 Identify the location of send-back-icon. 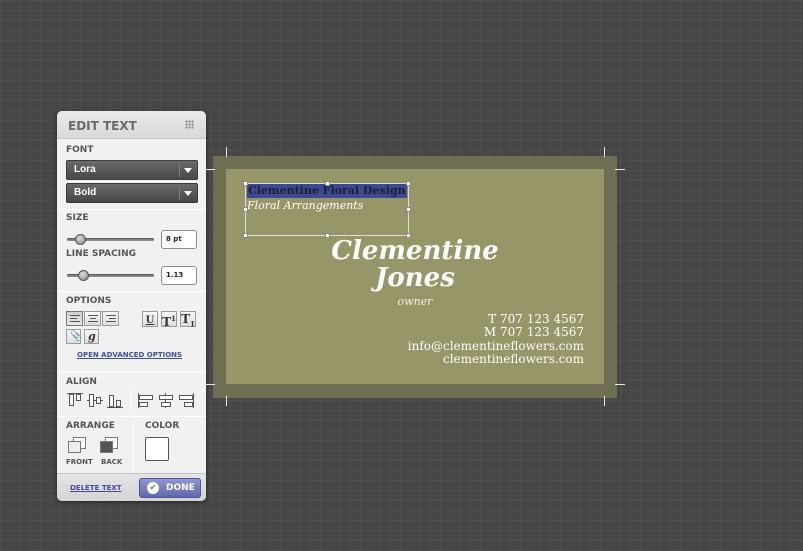
(106, 447).